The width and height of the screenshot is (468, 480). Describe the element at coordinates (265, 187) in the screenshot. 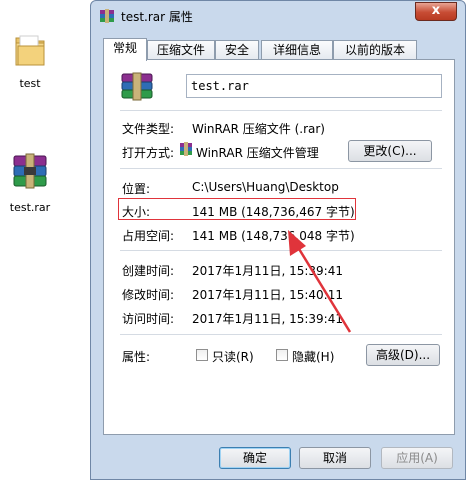

I see `location-value: C:\Users\Huang\Desktop` at that location.